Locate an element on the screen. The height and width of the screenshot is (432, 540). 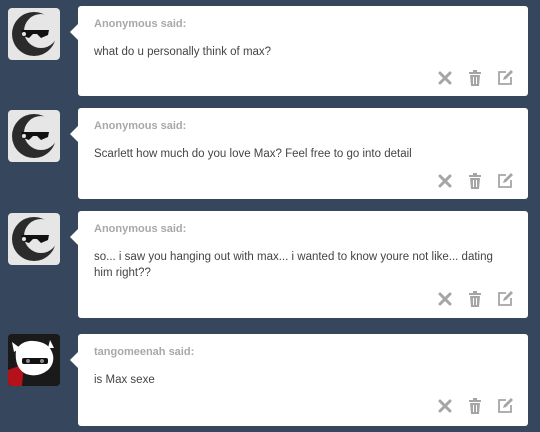
question-text: is Max sexe is located at coordinates (124, 380).